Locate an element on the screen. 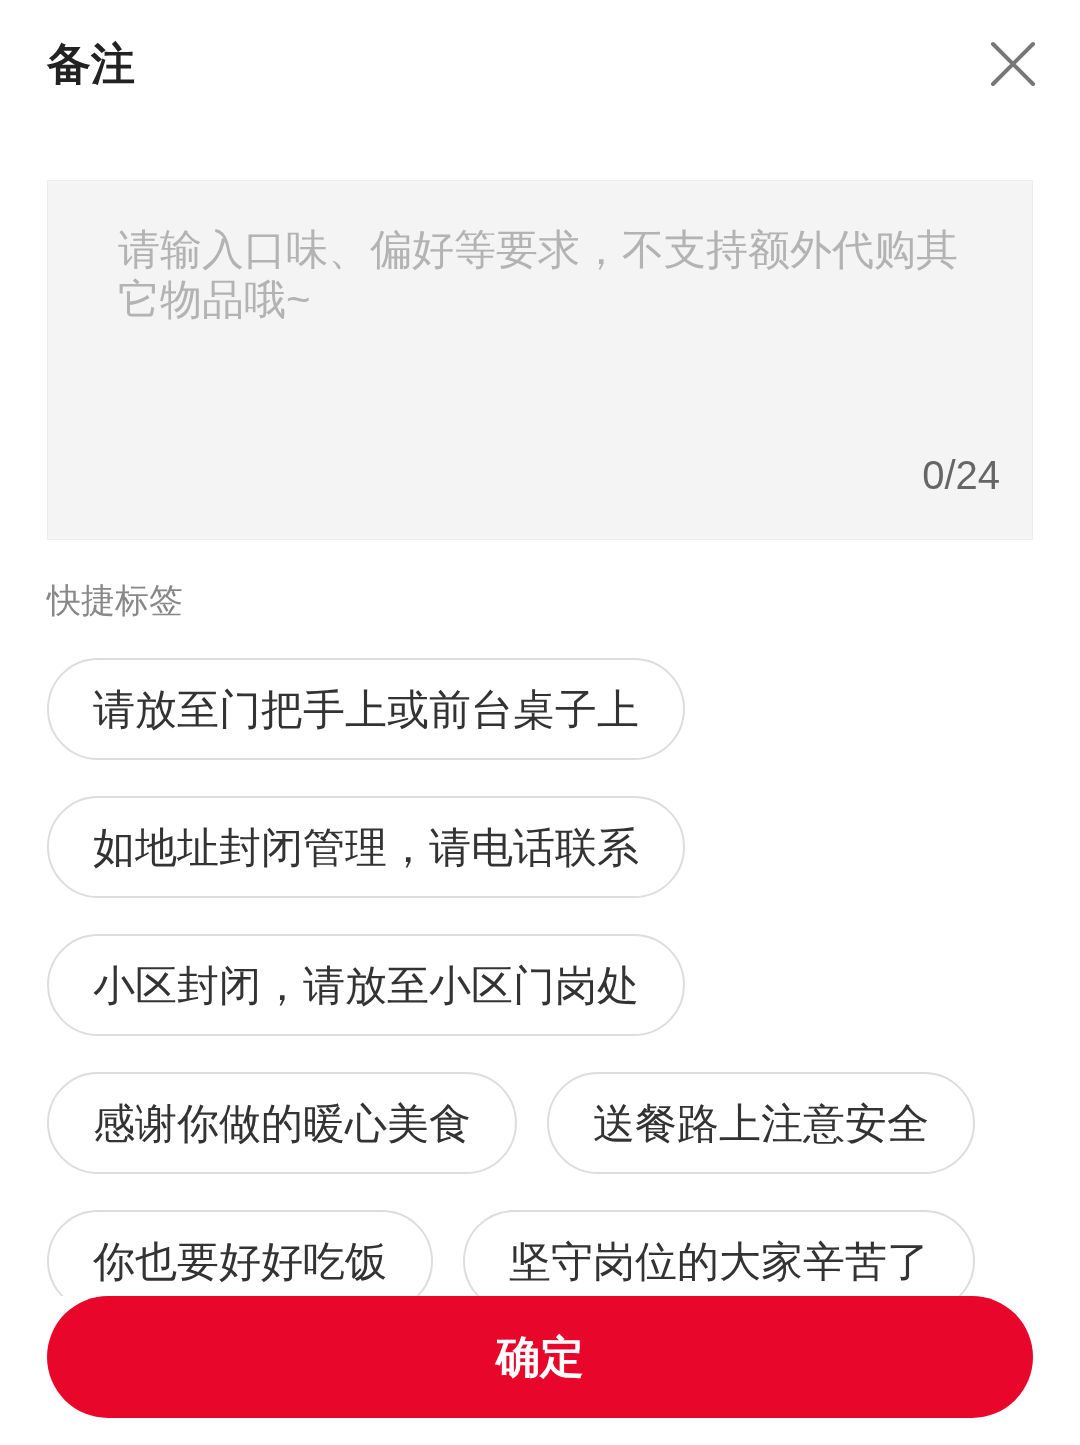  character-counter: 0/24 is located at coordinates (961, 475).